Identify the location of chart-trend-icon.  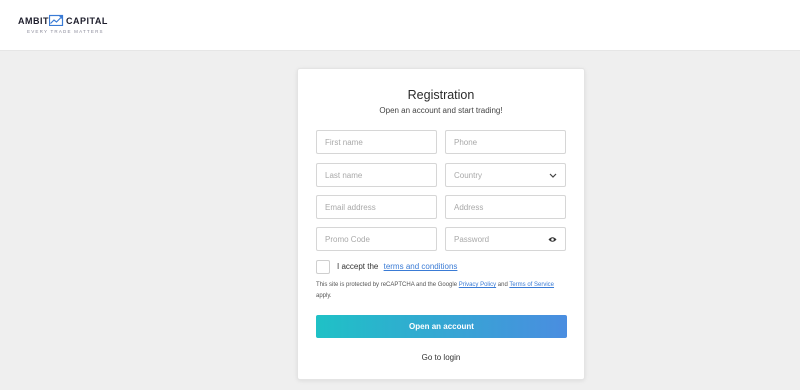
(56, 20).